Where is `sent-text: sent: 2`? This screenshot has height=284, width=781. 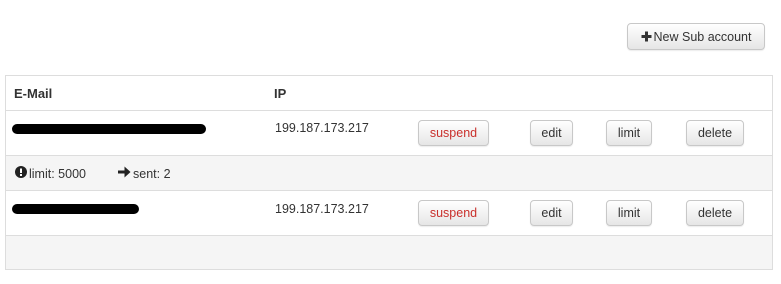 sent-text: sent: 2 is located at coordinates (152, 173).